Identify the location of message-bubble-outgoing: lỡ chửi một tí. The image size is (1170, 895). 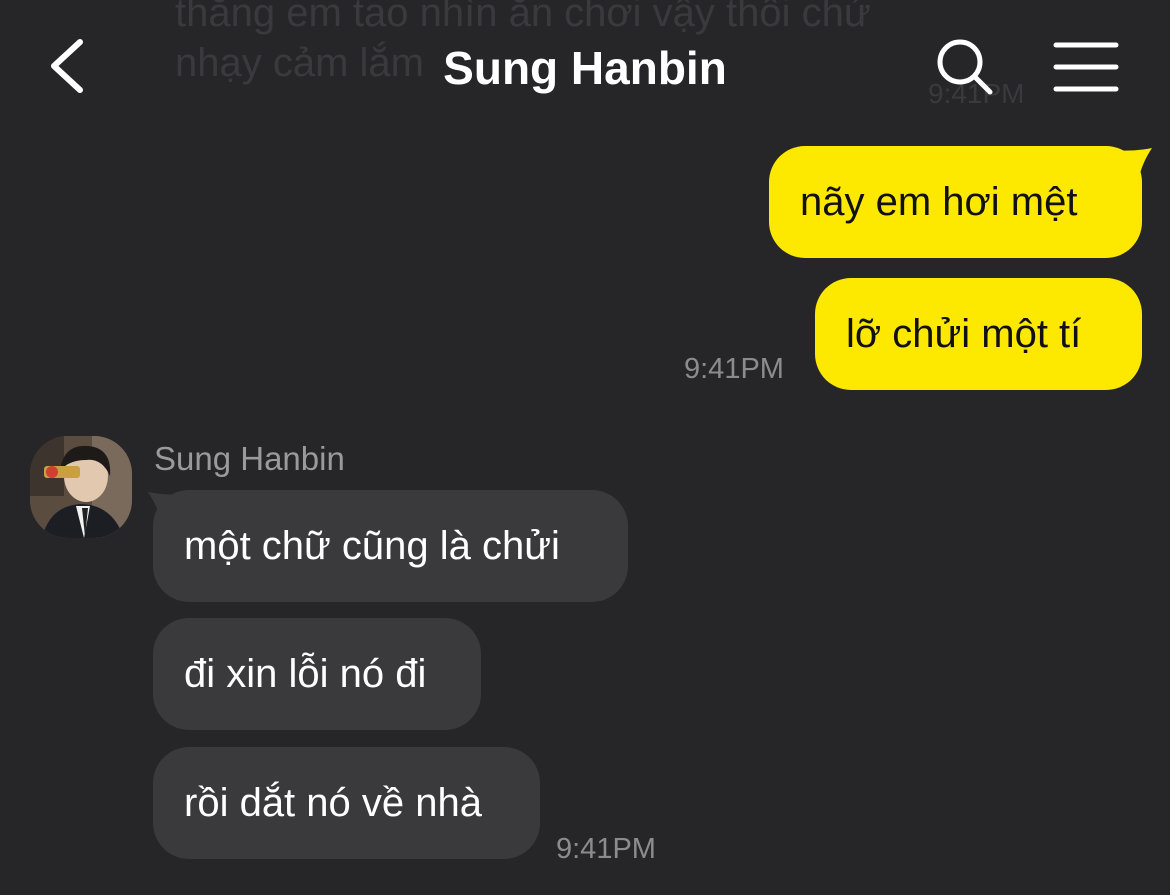
(978, 334).